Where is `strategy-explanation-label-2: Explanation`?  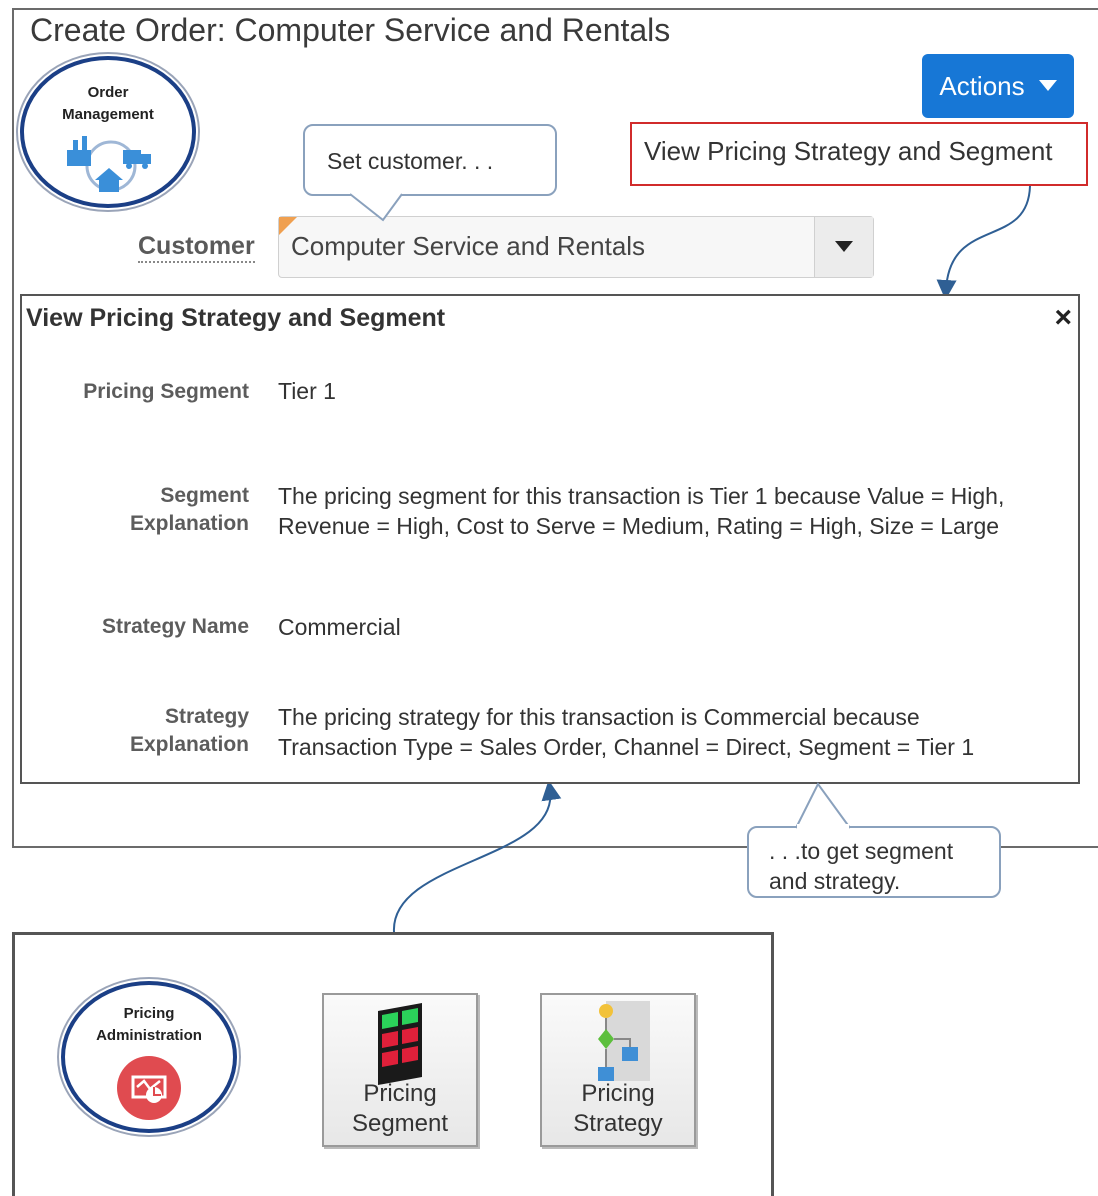
strategy-explanation-label-2: Explanation is located at coordinates (189, 744).